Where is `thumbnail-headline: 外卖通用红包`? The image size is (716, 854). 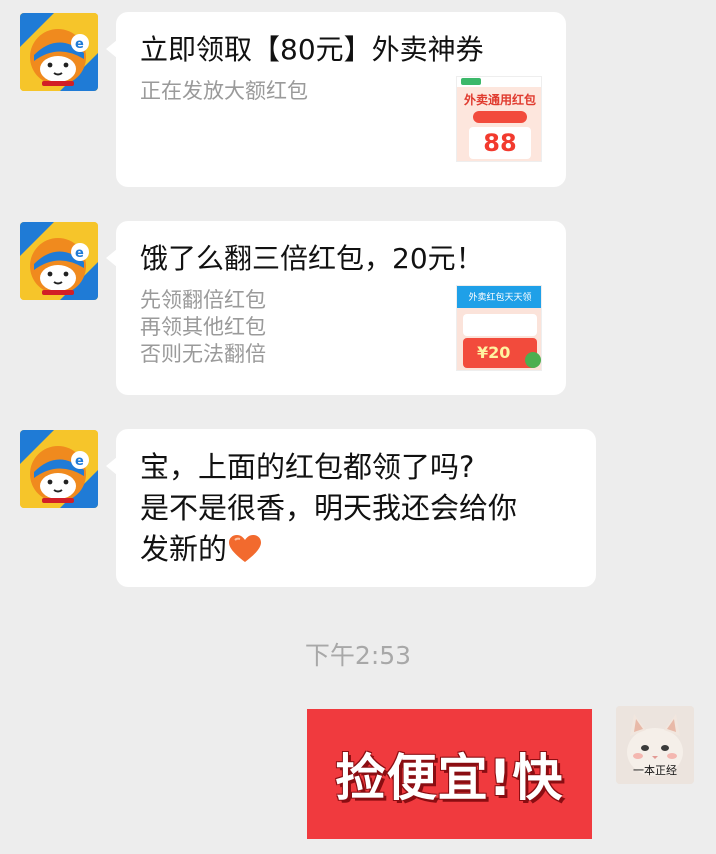 thumbnail-headline: 外卖通用红包 is located at coordinates (499, 100).